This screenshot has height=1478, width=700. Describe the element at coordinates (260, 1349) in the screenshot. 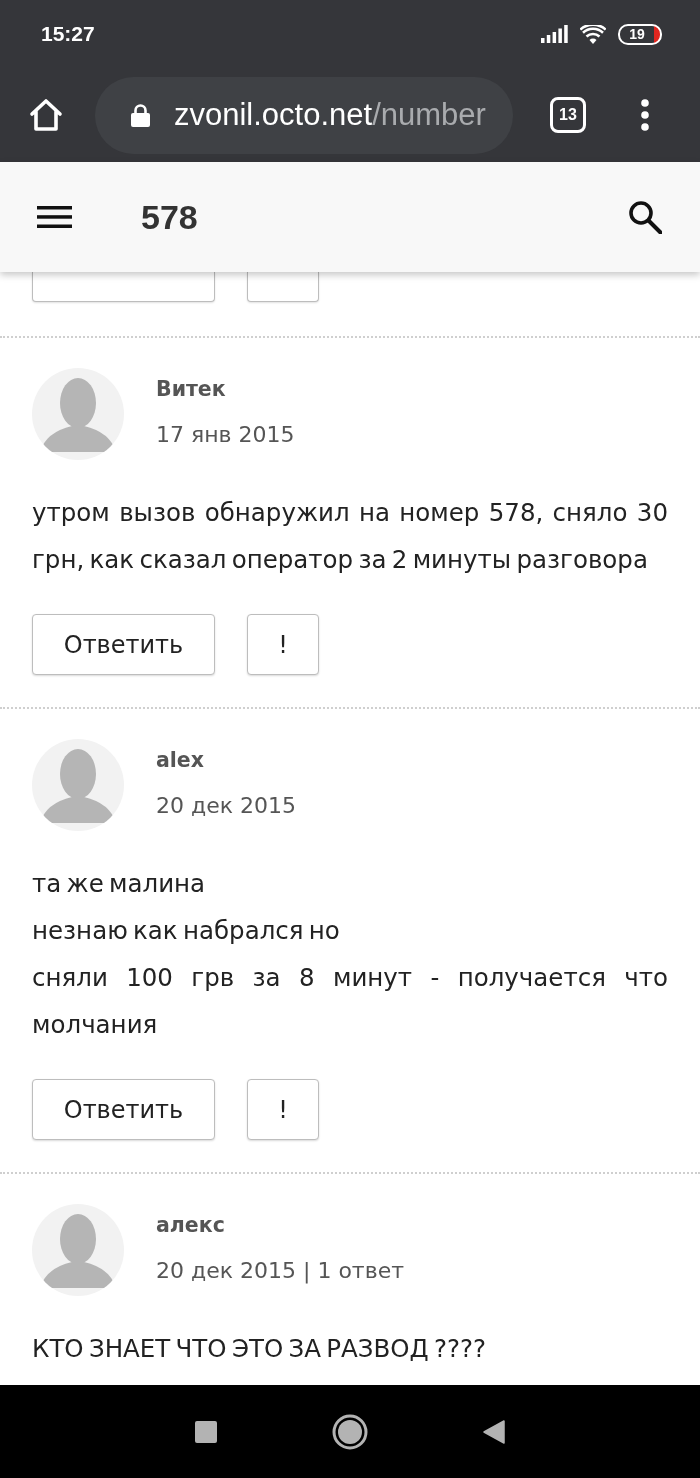

I see `comment-text: КТО ЗНАЕТ ЧТО ЭТО ЗА РАЗВОД ????` at that location.